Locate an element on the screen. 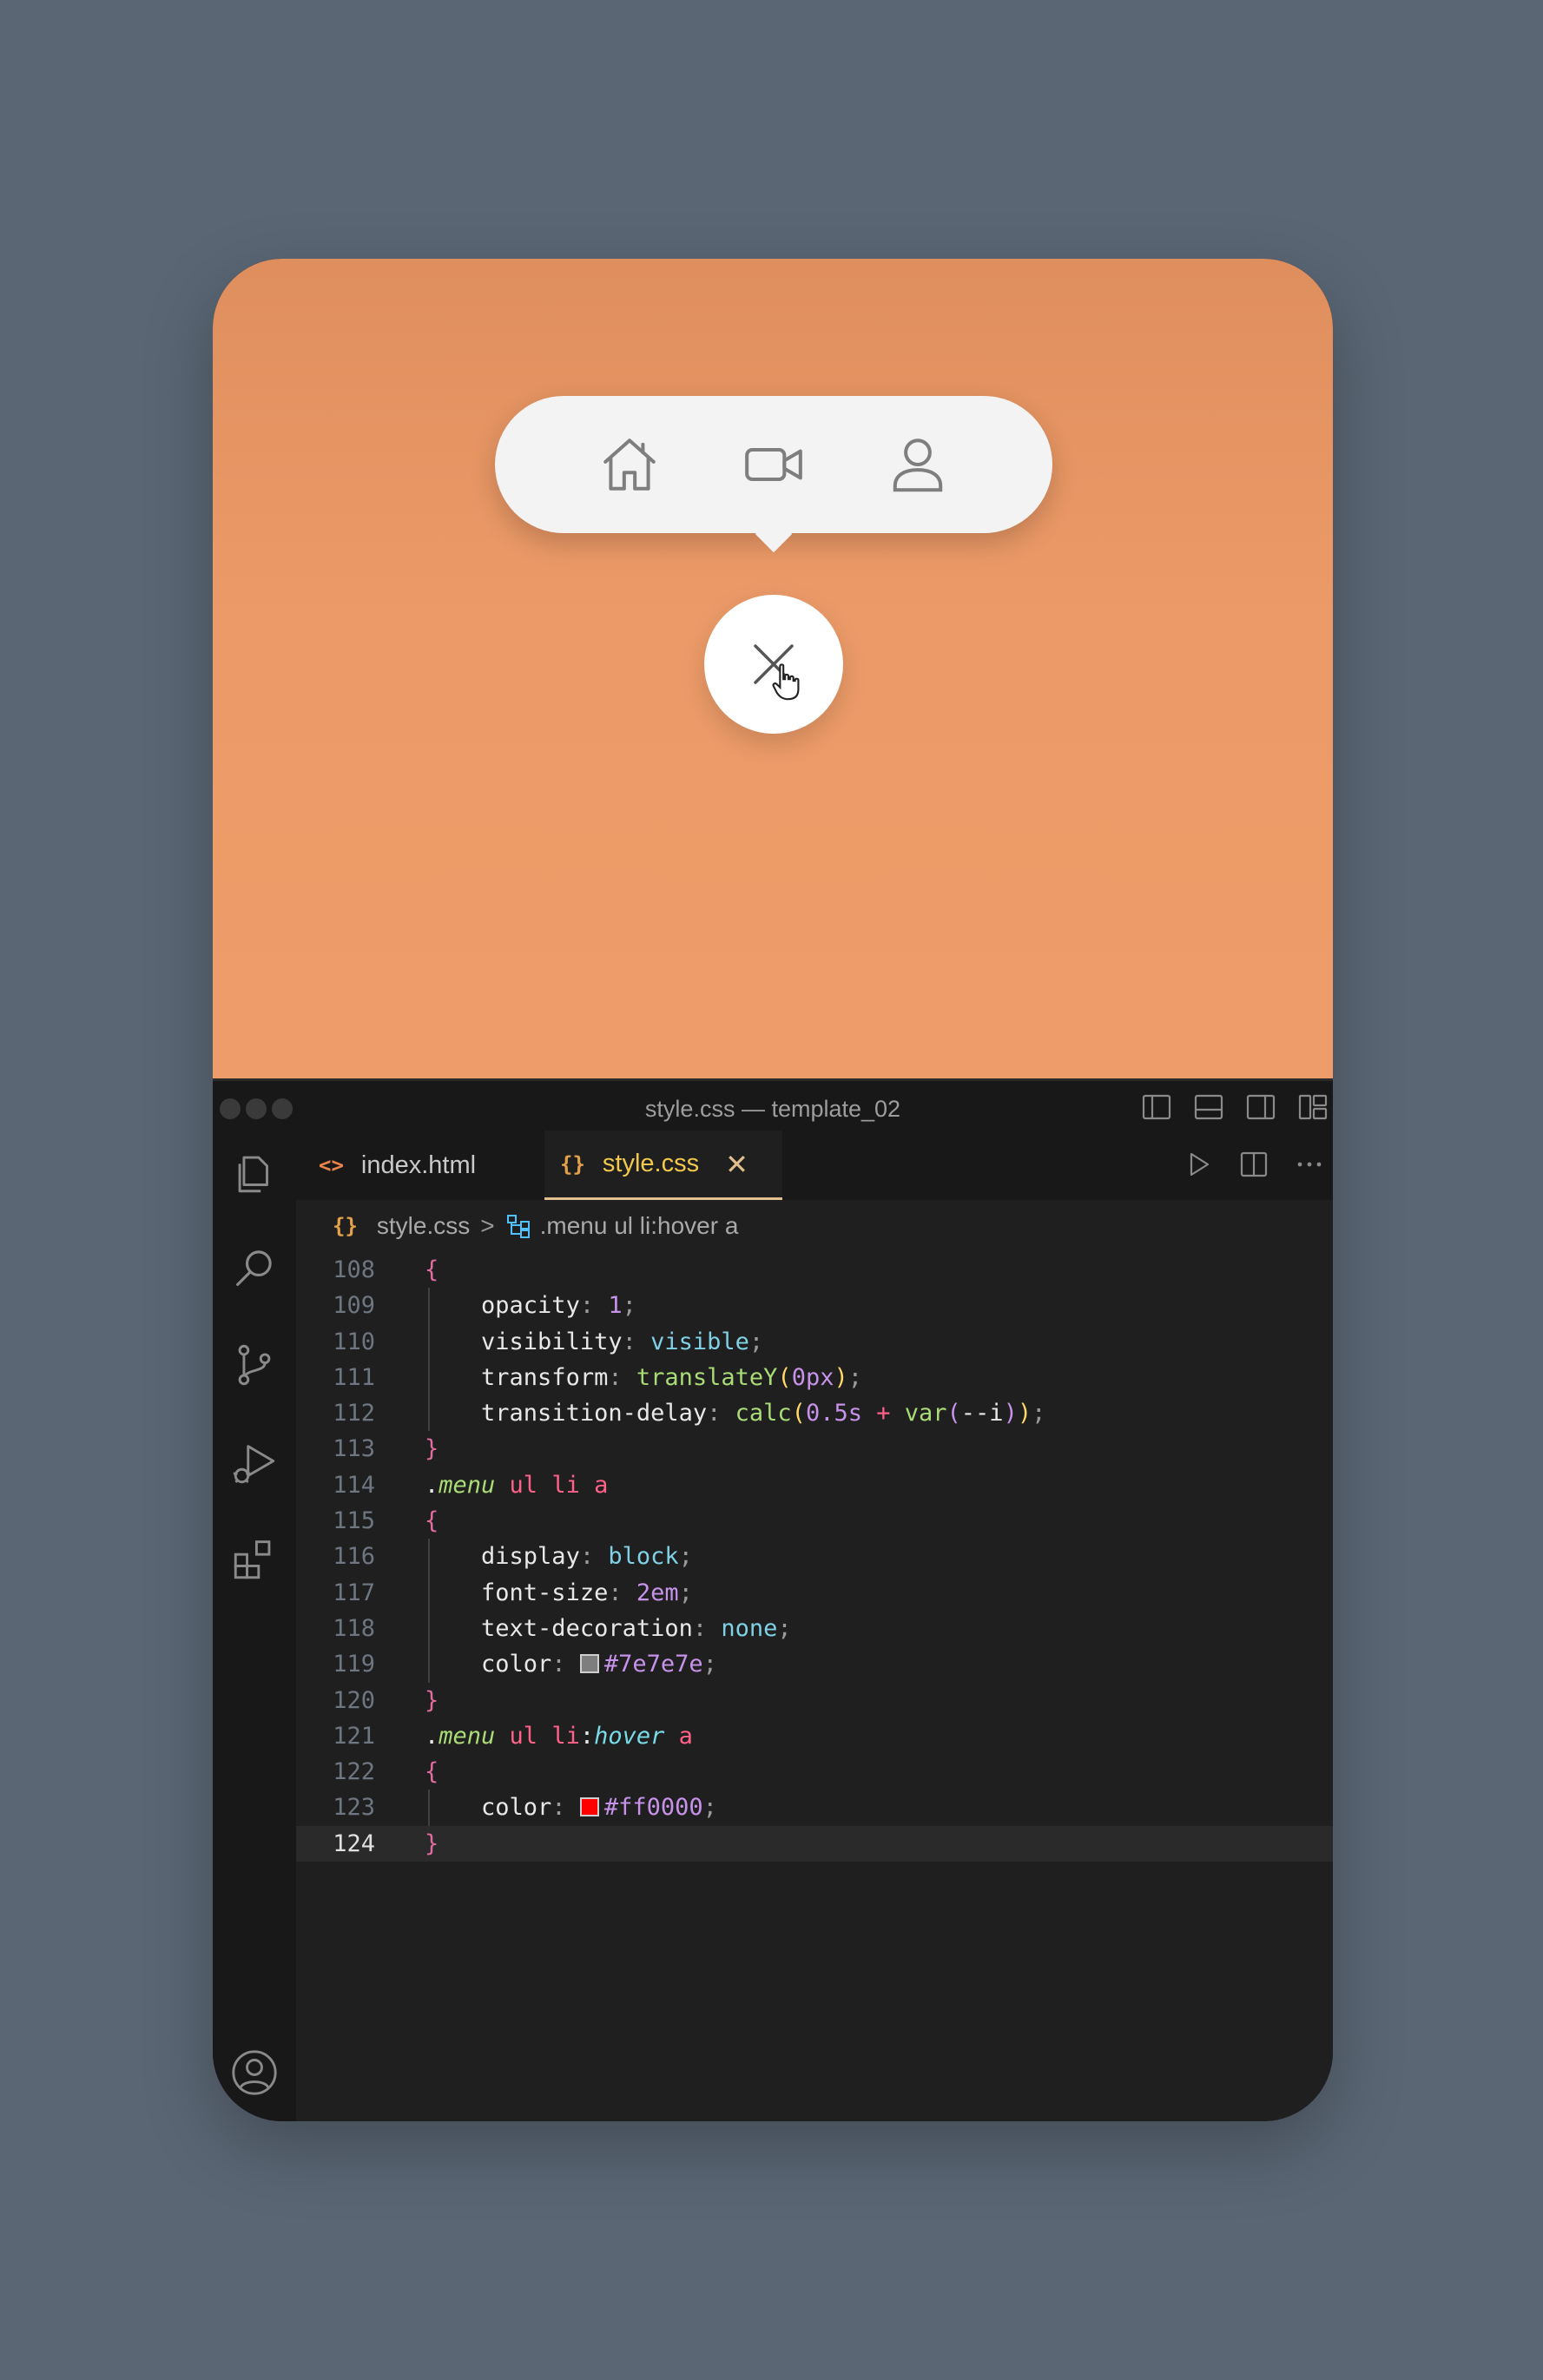  breadcrumb-symbol: .menu ul li:hover a is located at coordinates (639, 1226).